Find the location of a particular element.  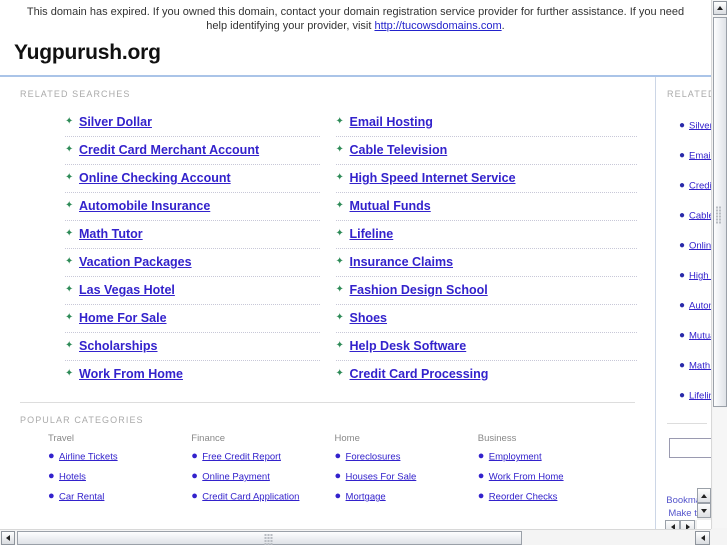

sidebar-related-item: ●Credit Card Merchant Account is located at coordinates (695, 186).